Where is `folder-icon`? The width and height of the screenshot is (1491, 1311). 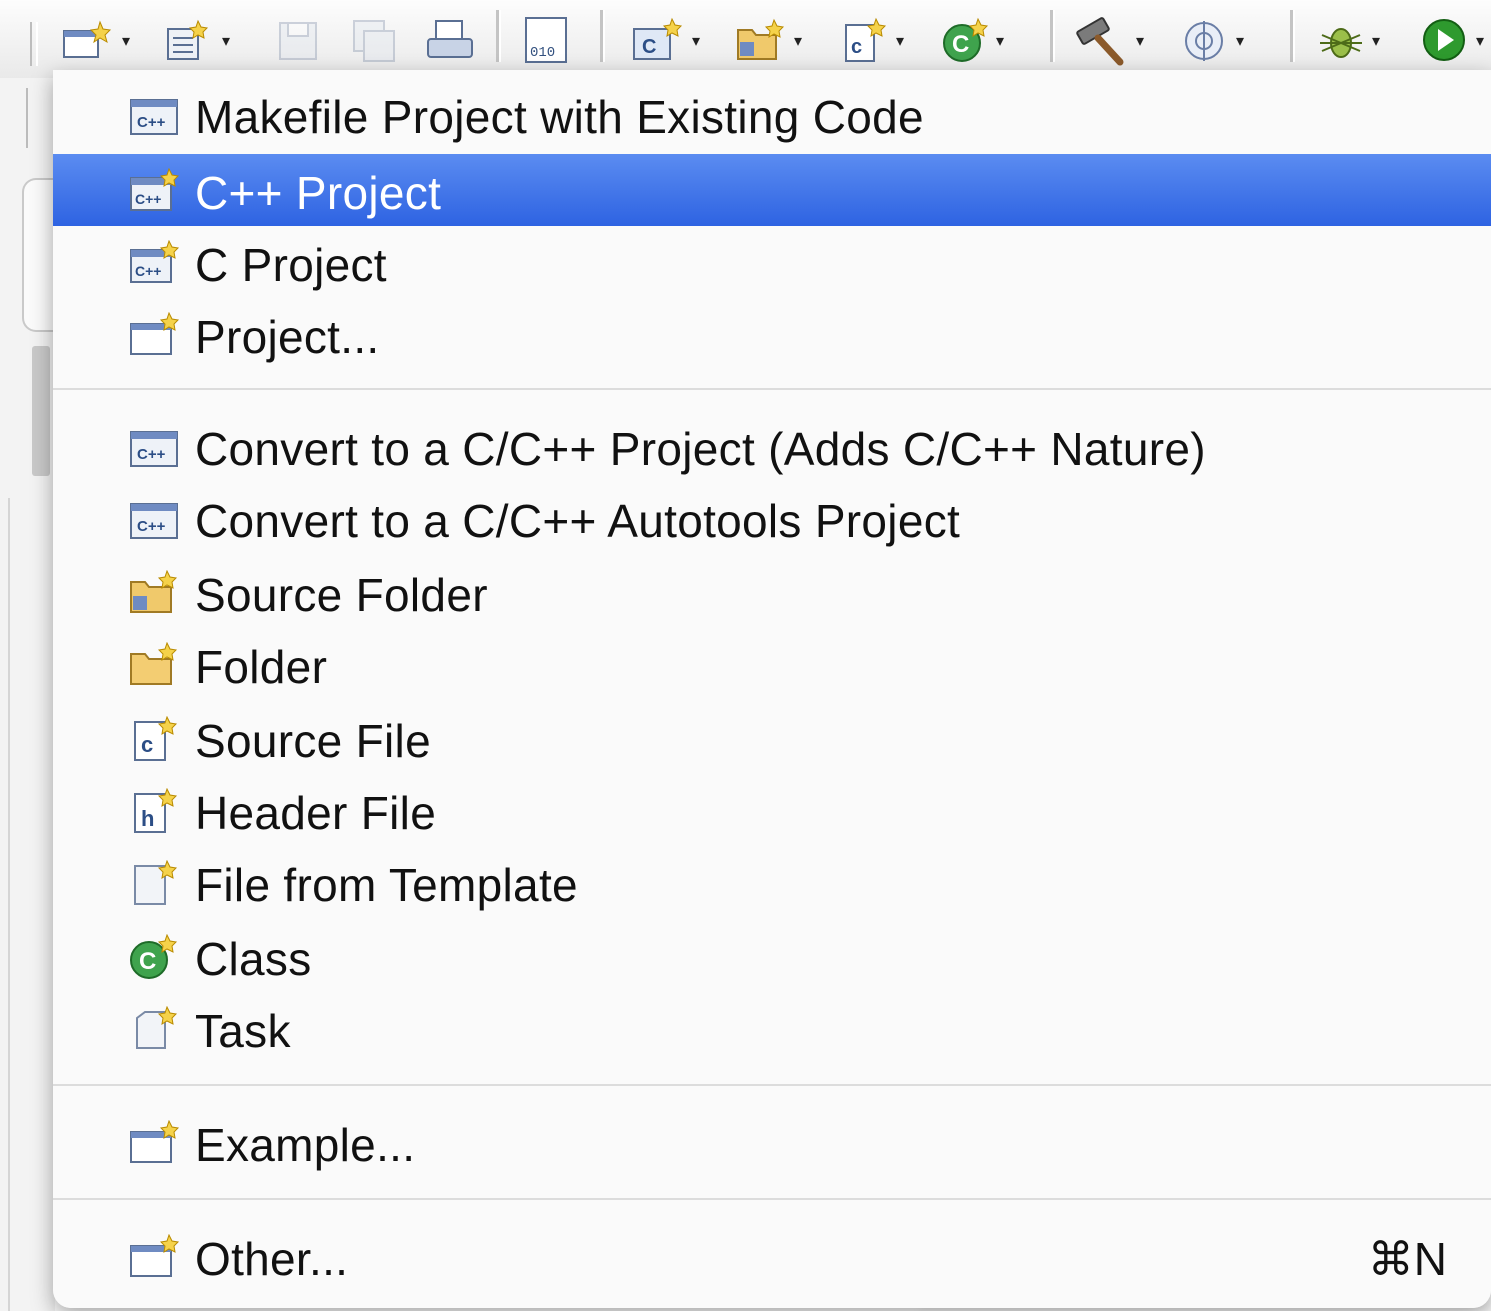
folder-icon is located at coordinates (154, 665).